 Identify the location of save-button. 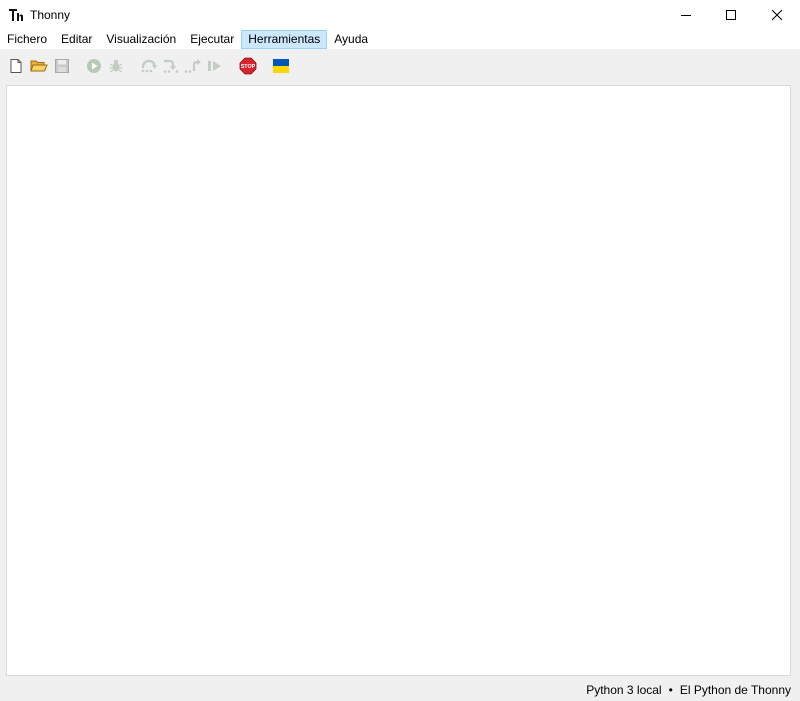
(62, 66).